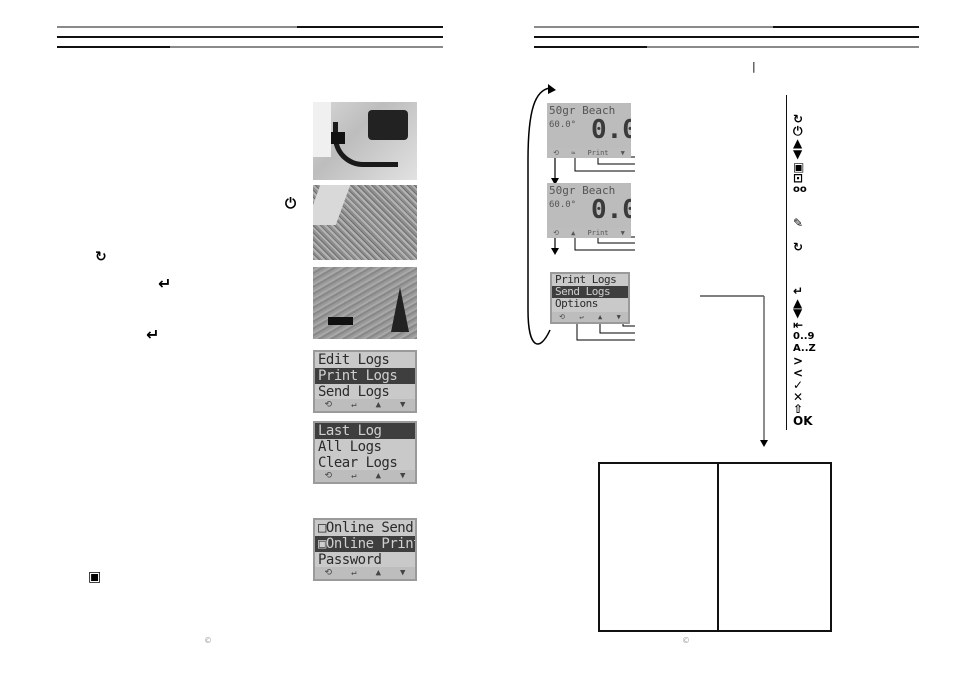 The width and height of the screenshot is (954, 675). What do you see at coordinates (338, 138) in the screenshot?
I see `adapter-plug` at bounding box center [338, 138].